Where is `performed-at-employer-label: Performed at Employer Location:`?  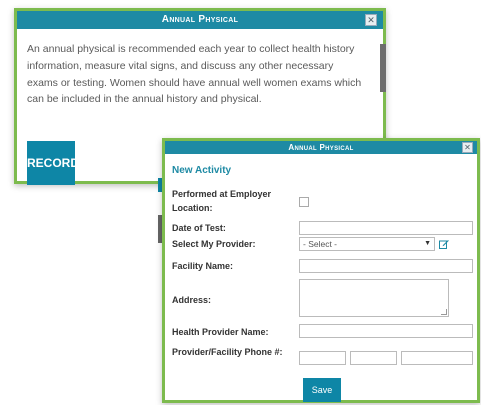 performed-at-employer-label: Performed at Employer Location: is located at coordinates (222, 201).